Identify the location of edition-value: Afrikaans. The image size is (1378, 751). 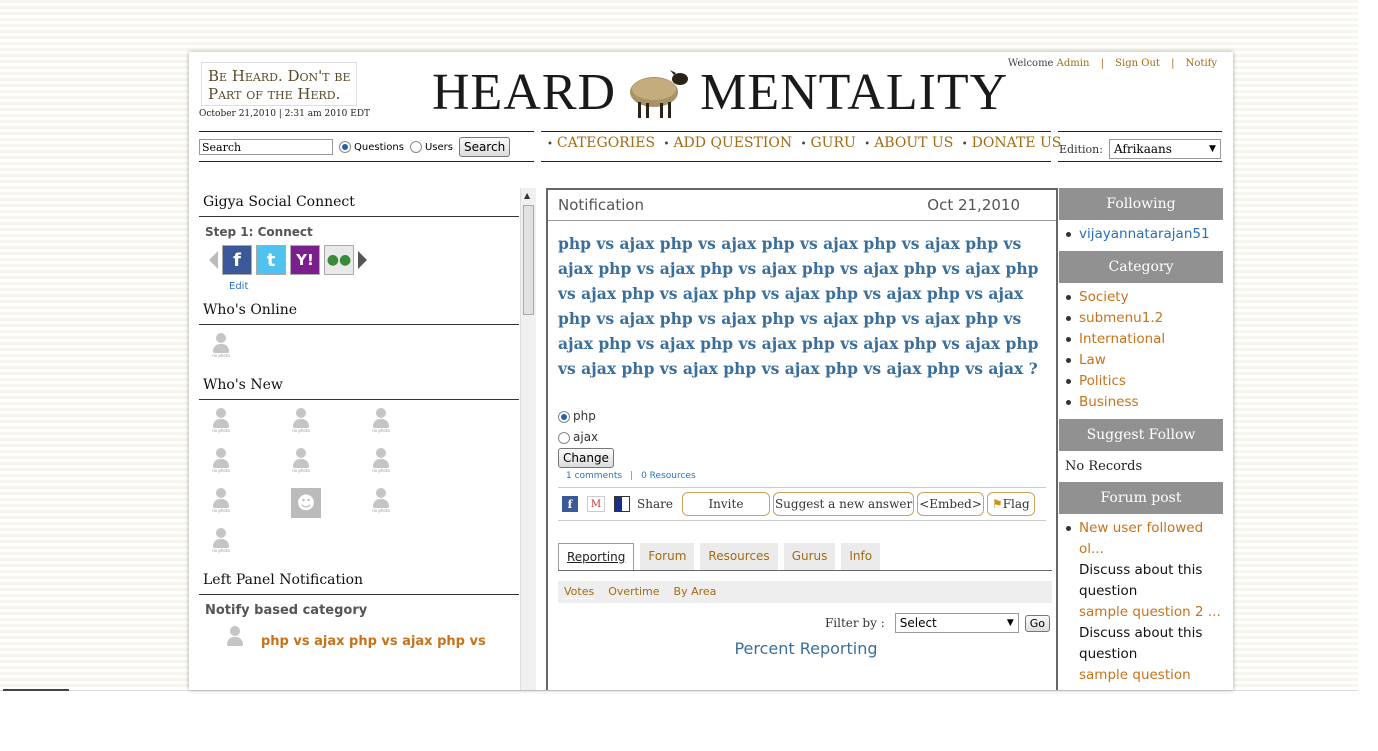
(1142, 149).